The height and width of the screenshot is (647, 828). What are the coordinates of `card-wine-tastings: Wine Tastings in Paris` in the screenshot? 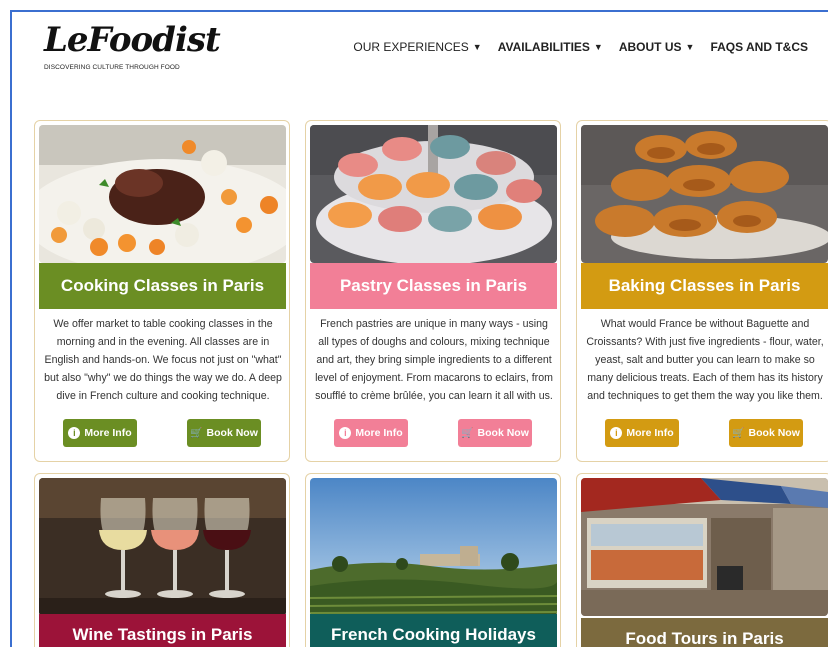 It's located at (162, 560).